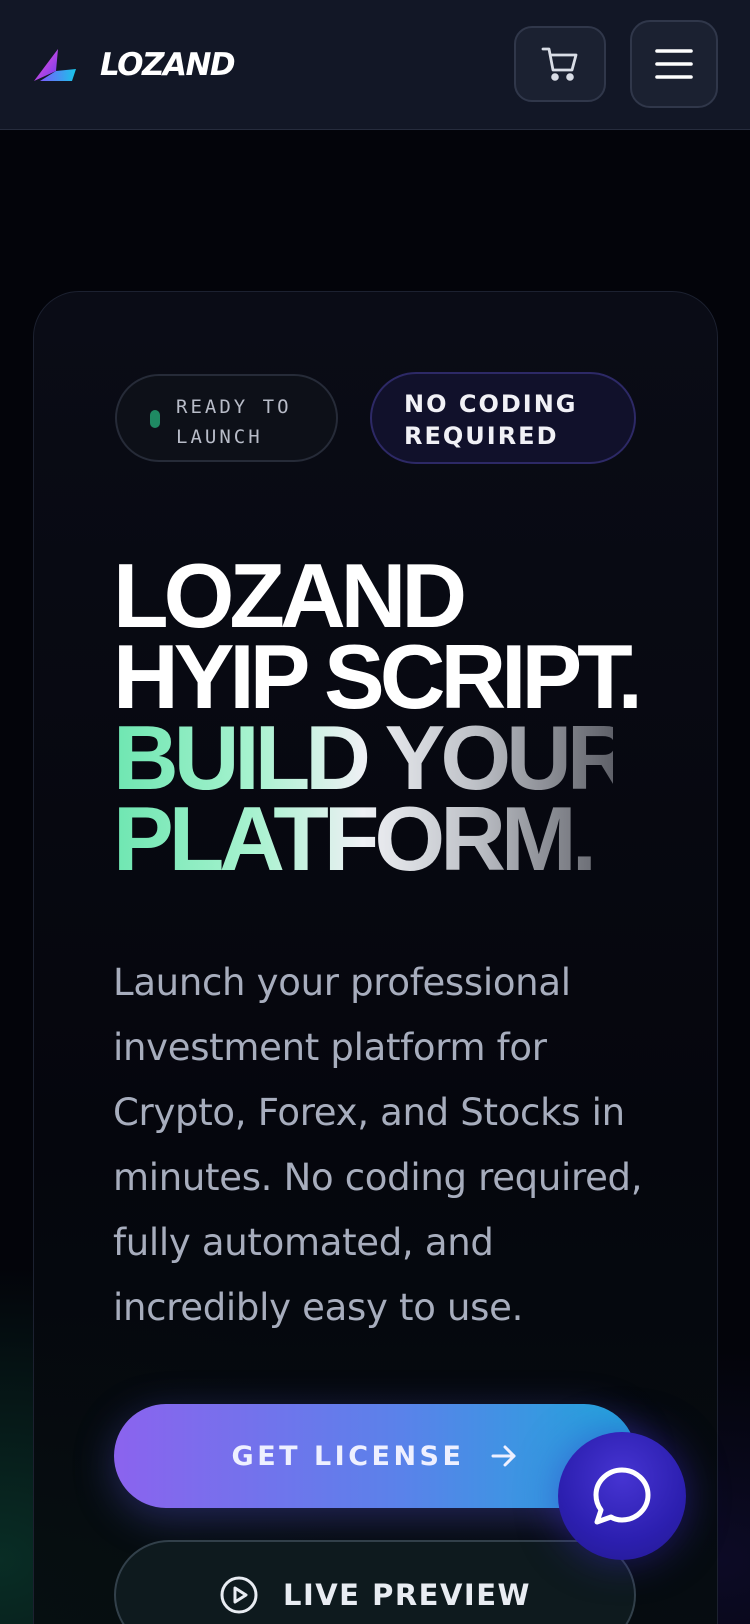  I want to click on chat-bubble-icon, so click(622, 1496).